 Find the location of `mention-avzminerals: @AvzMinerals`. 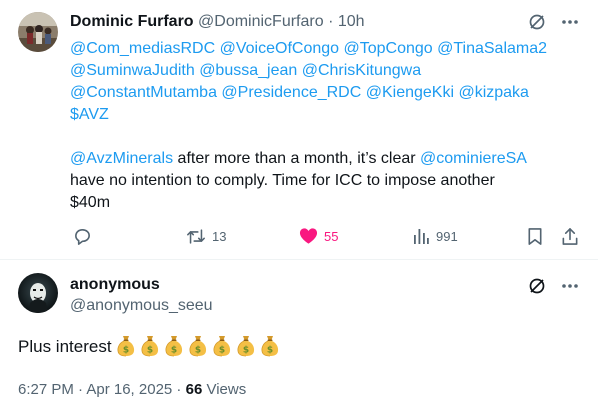

mention-avzminerals: @AvzMinerals is located at coordinates (121, 158).